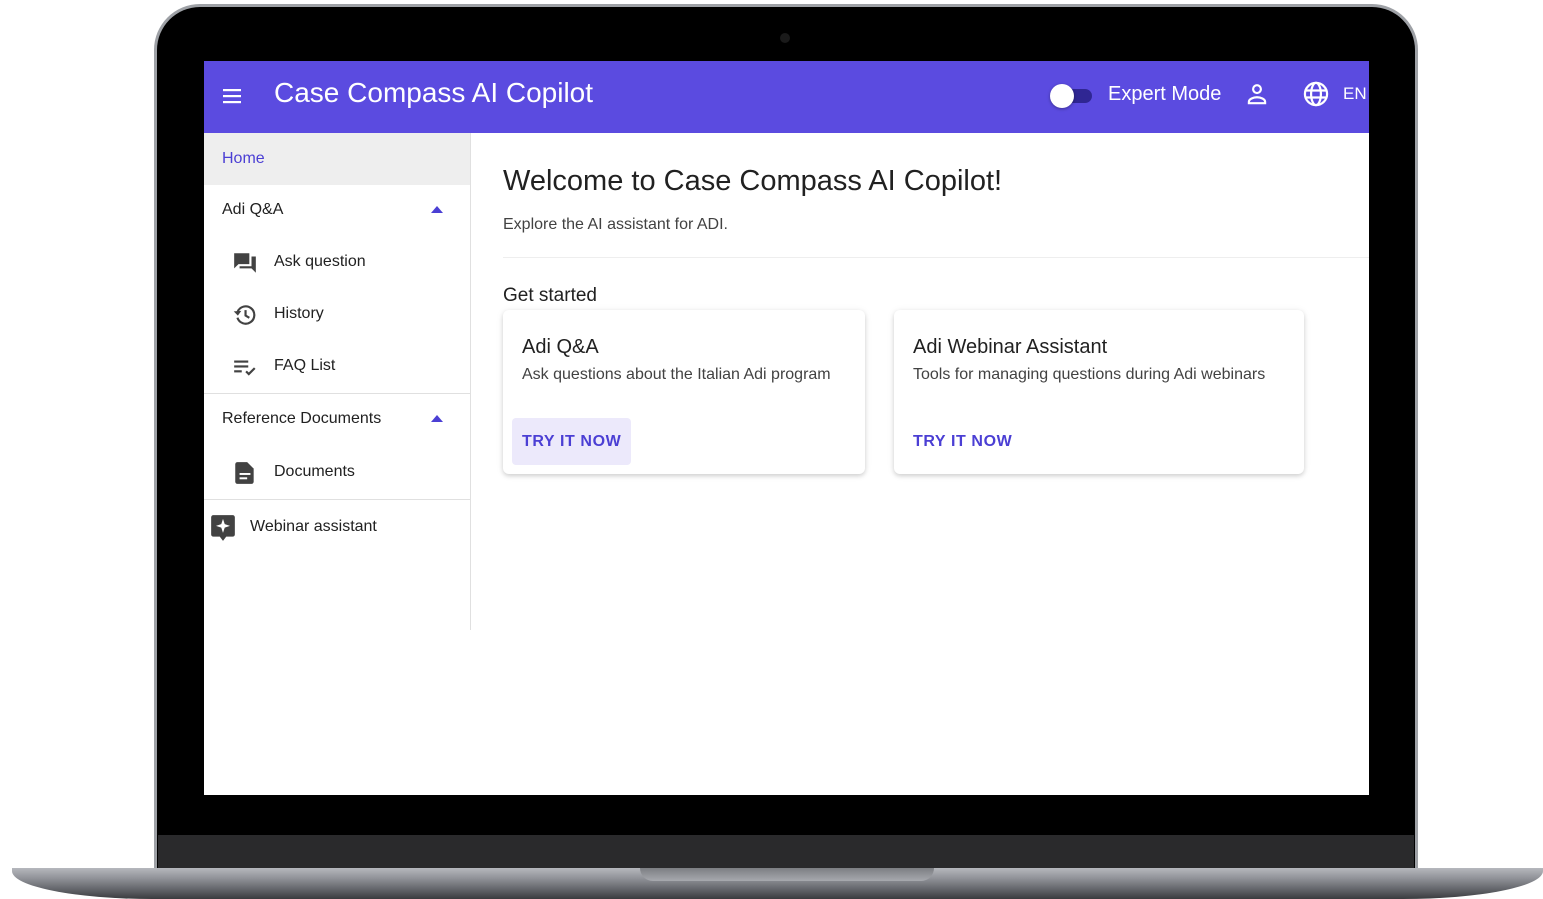 The height and width of the screenshot is (899, 1543). What do you see at coordinates (785, 38) in the screenshot?
I see `camera` at bounding box center [785, 38].